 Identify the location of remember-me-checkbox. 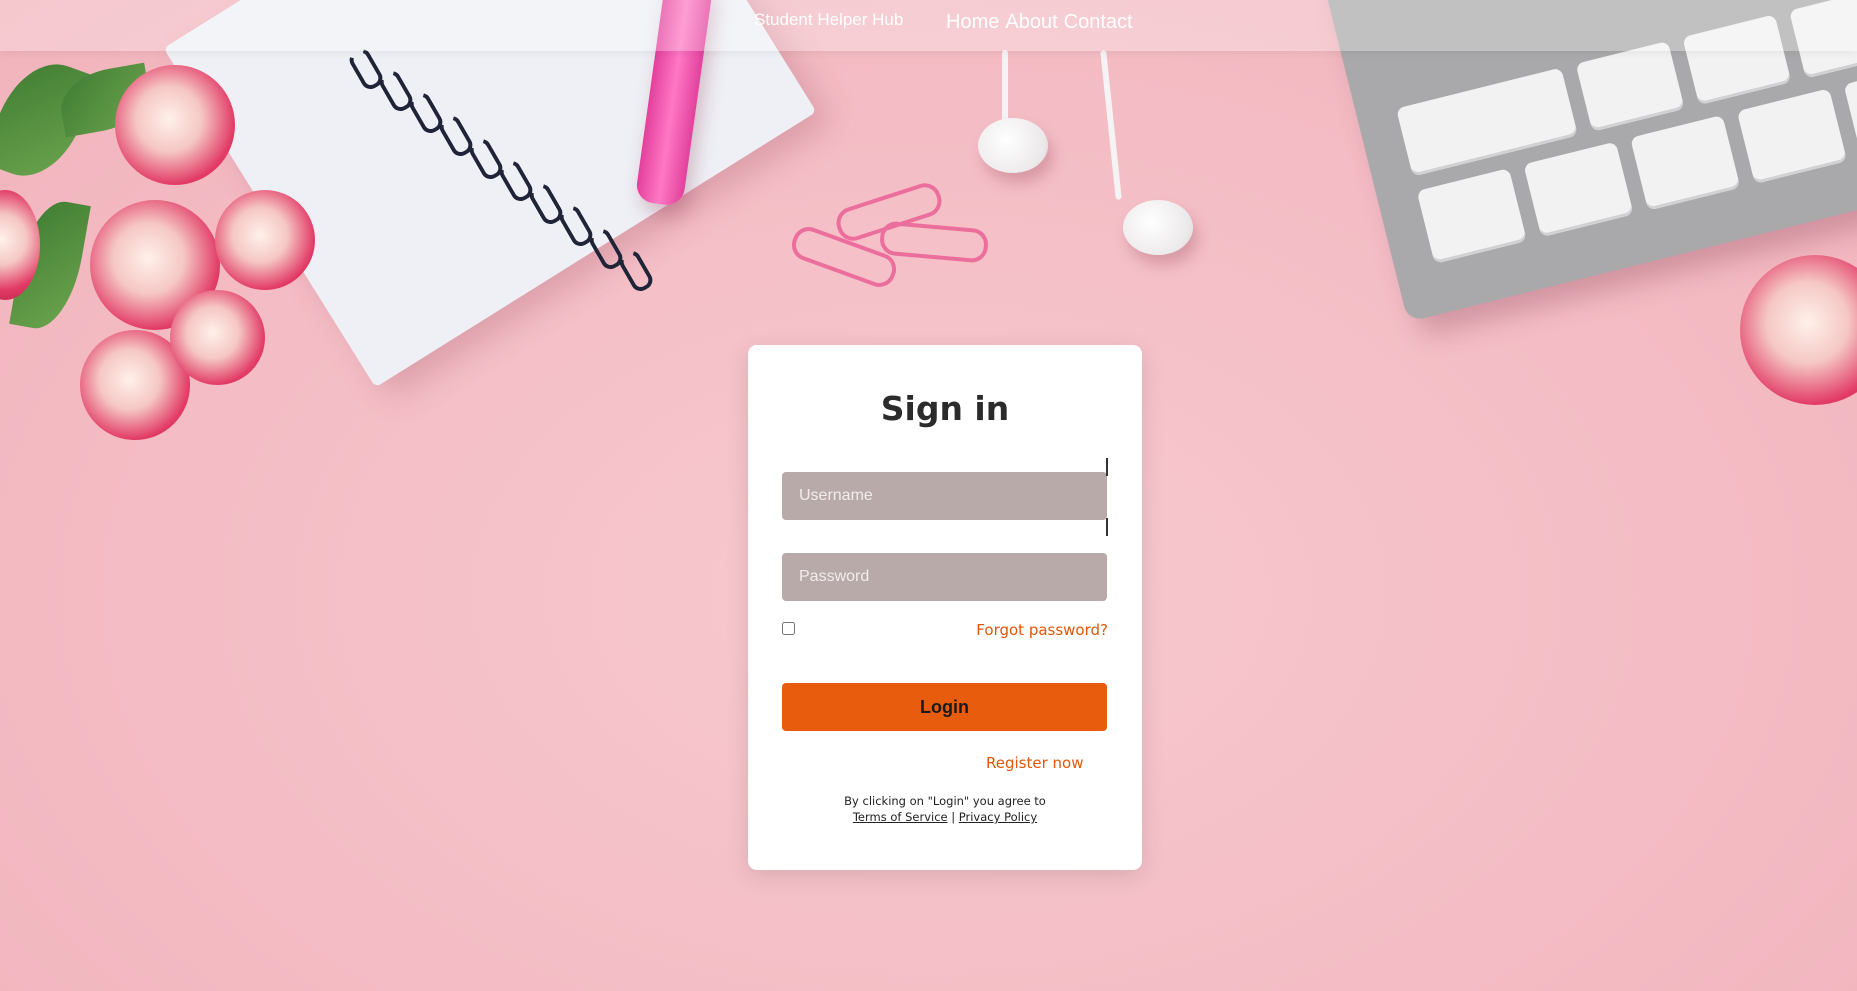
(788, 628).